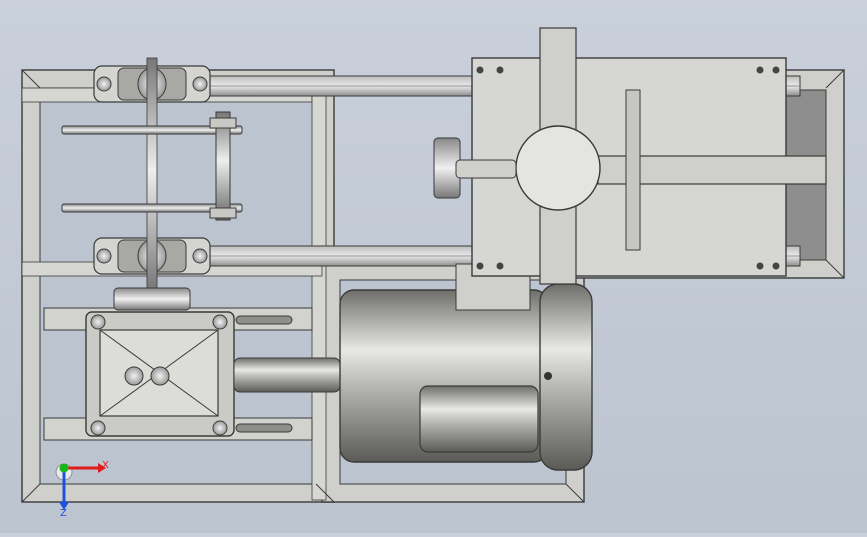 This screenshot has height=537, width=867. I want to click on output-pulley, so click(152, 299).